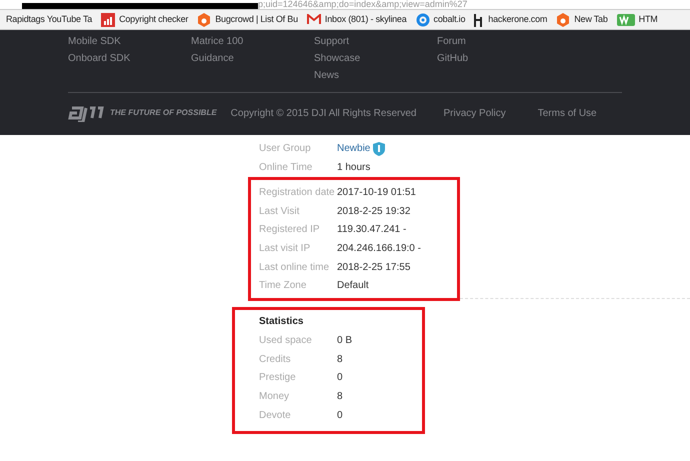  What do you see at coordinates (275, 359) in the screenshot?
I see `field-label: Credits` at bounding box center [275, 359].